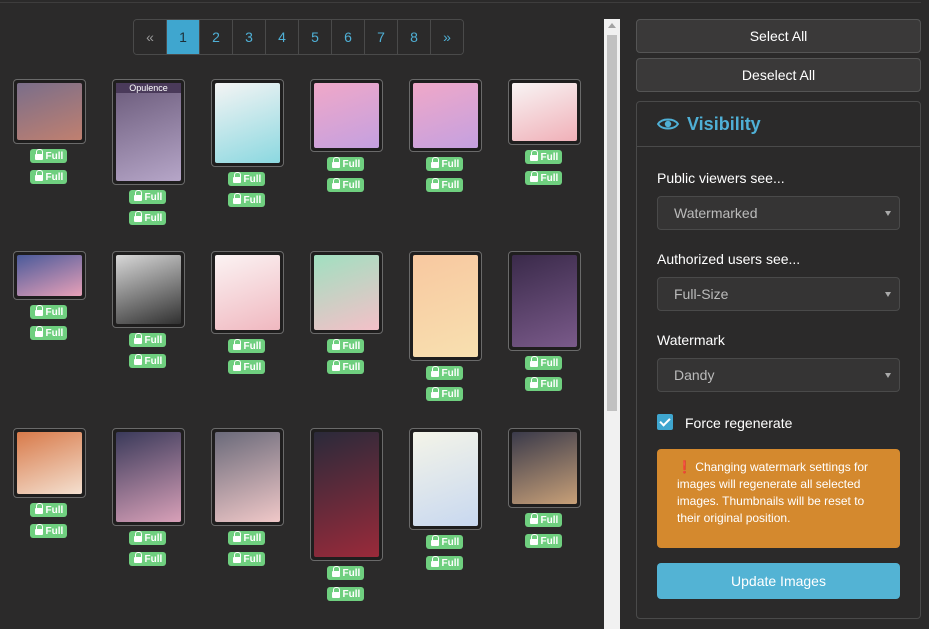 This screenshot has height=629, width=929. I want to click on gallery-scrollbar, so click(612, 324).